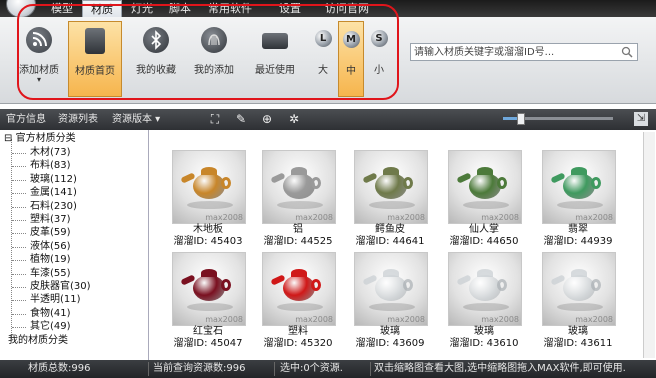  What do you see at coordinates (41, 327) in the screenshot?
I see `tree-item: 其它(49)` at bounding box center [41, 327].